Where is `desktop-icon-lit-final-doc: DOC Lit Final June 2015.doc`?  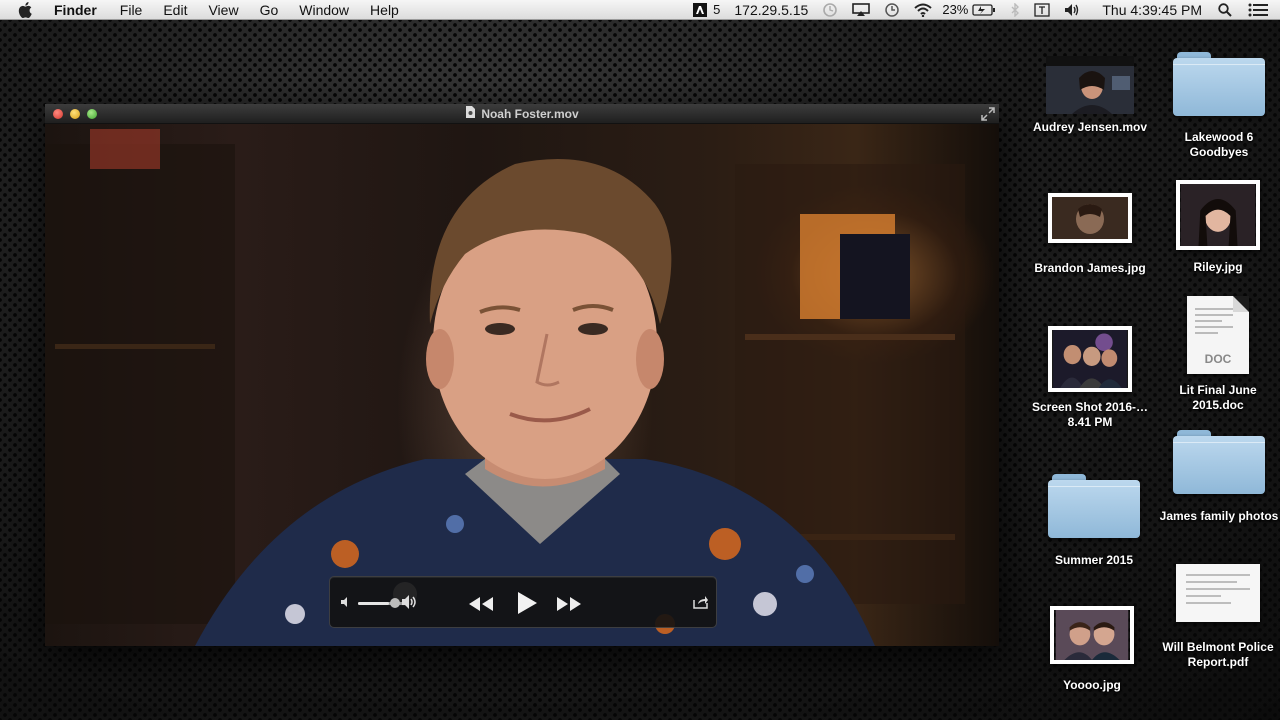
desktop-icon-lit-final-doc: DOC Lit Final June 2015.doc is located at coordinates (1216, 354).